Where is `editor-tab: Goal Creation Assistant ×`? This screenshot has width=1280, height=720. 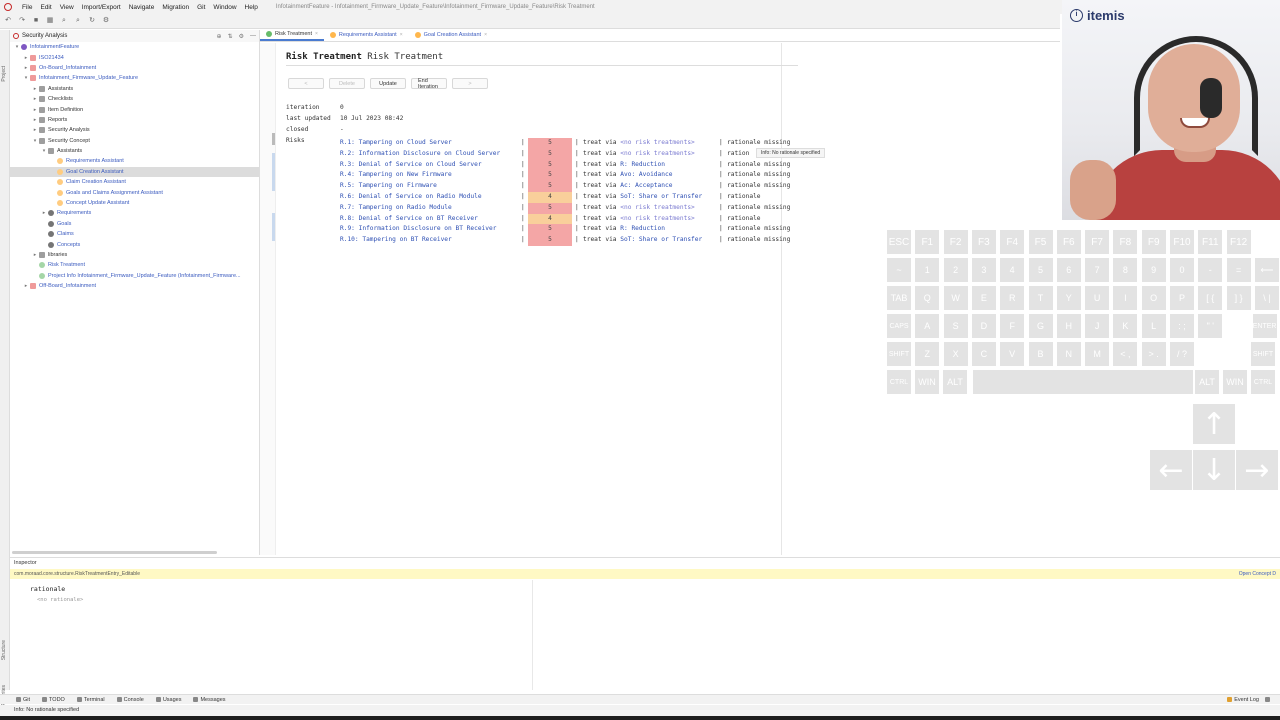 editor-tab: Goal Creation Assistant × is located at coordinates (451, 35).